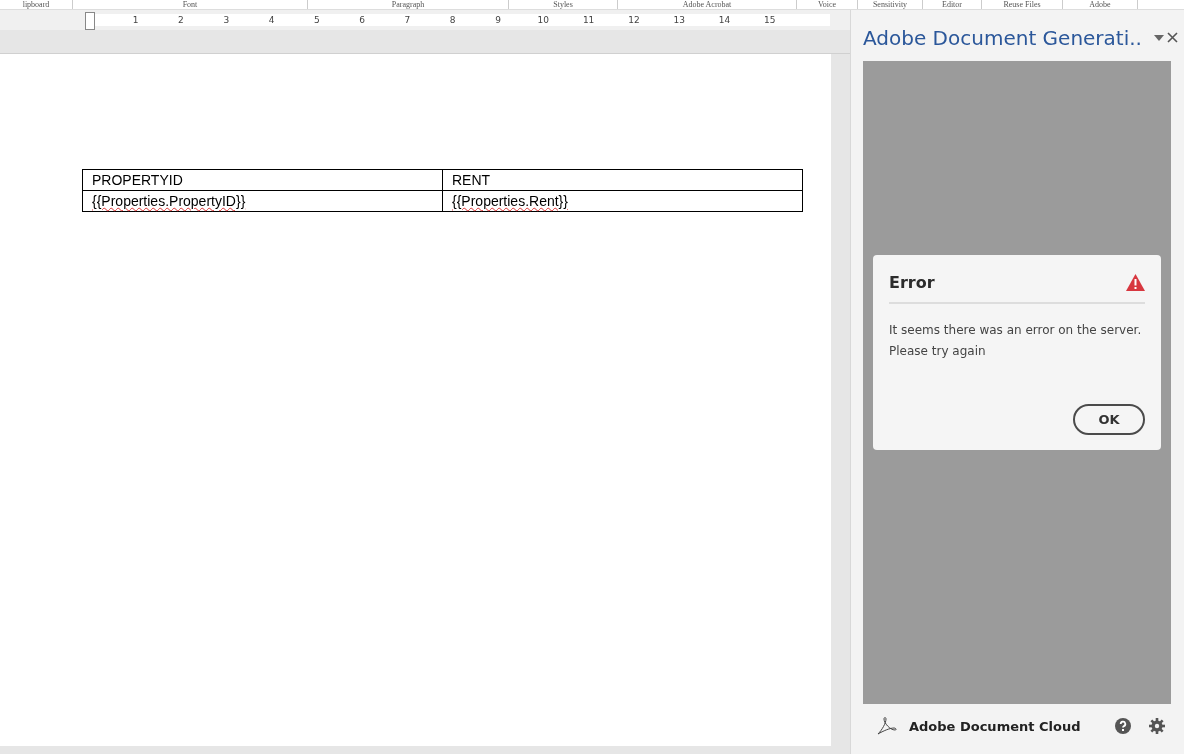  Describe the element at coordinates (707, 4) in the screenshot. I see `ribbon-group-label: Adobe Acrobat` at that location.